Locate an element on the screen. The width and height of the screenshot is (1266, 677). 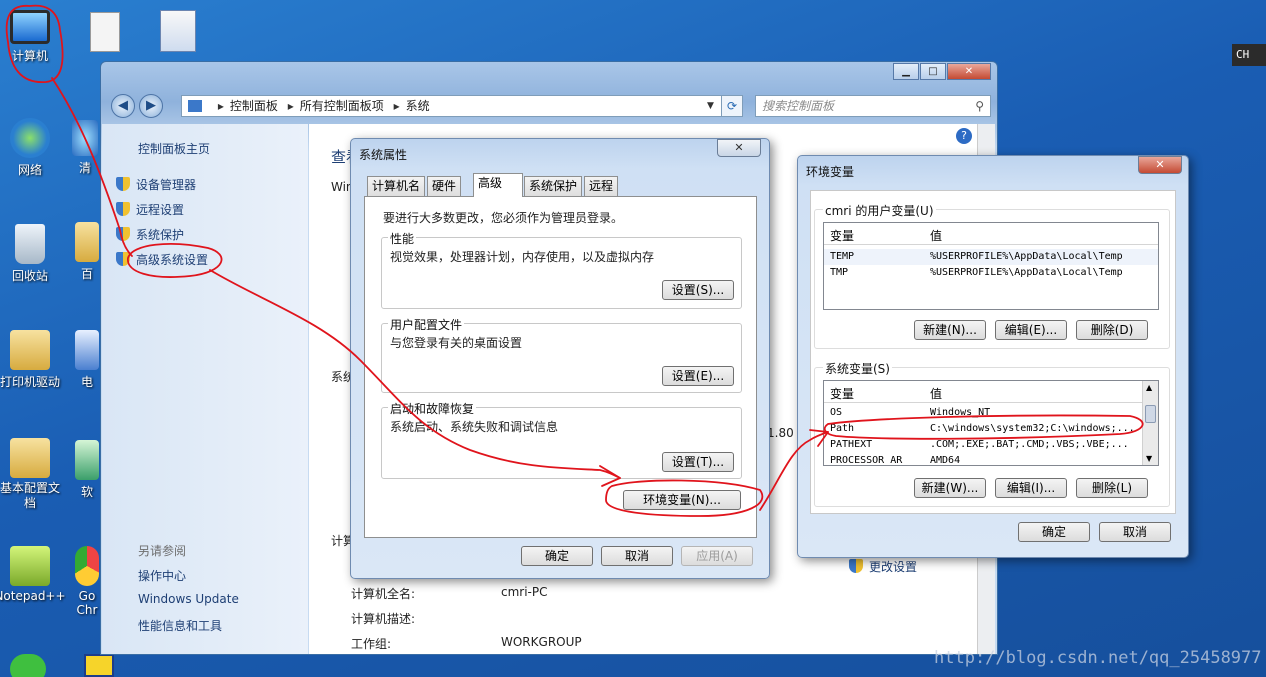
variable-name: TMP is located at coordinates (839, 272).